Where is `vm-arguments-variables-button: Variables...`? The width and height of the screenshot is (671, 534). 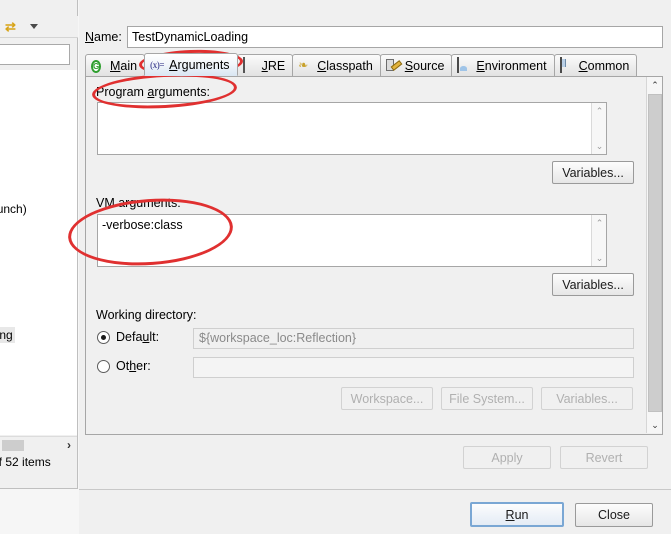
vm-arguments-variables-button: Variables... is located at coordinates (593, 284).